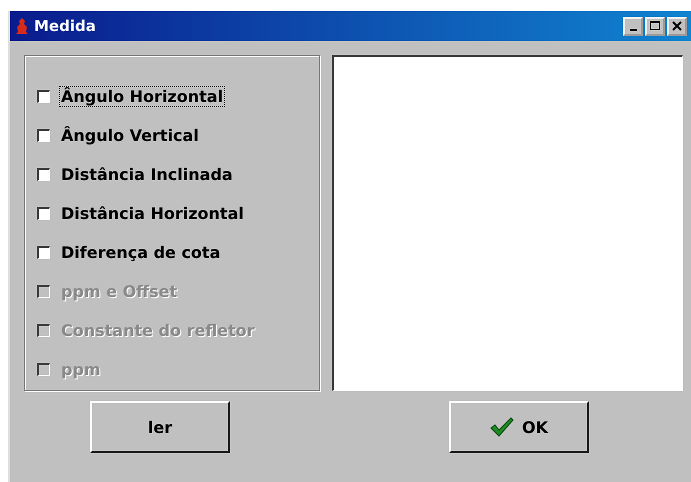 This screenshot has height=482, width=691. Describe the element at coordinates (22, 26) in the screenshot. I see `app-icon` at that location.